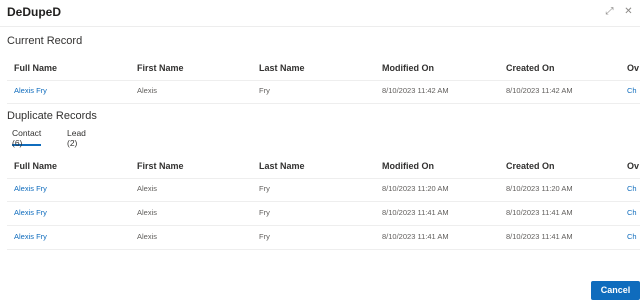 This screenshot has width=640, height=300. Describe the element at coordinates (27, 138) in the screenshot. I see `tab-contact: Contact (6)` at that location.